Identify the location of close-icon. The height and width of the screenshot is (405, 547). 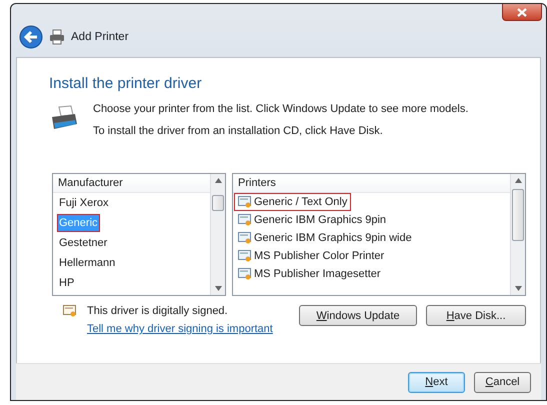
(522, 12).